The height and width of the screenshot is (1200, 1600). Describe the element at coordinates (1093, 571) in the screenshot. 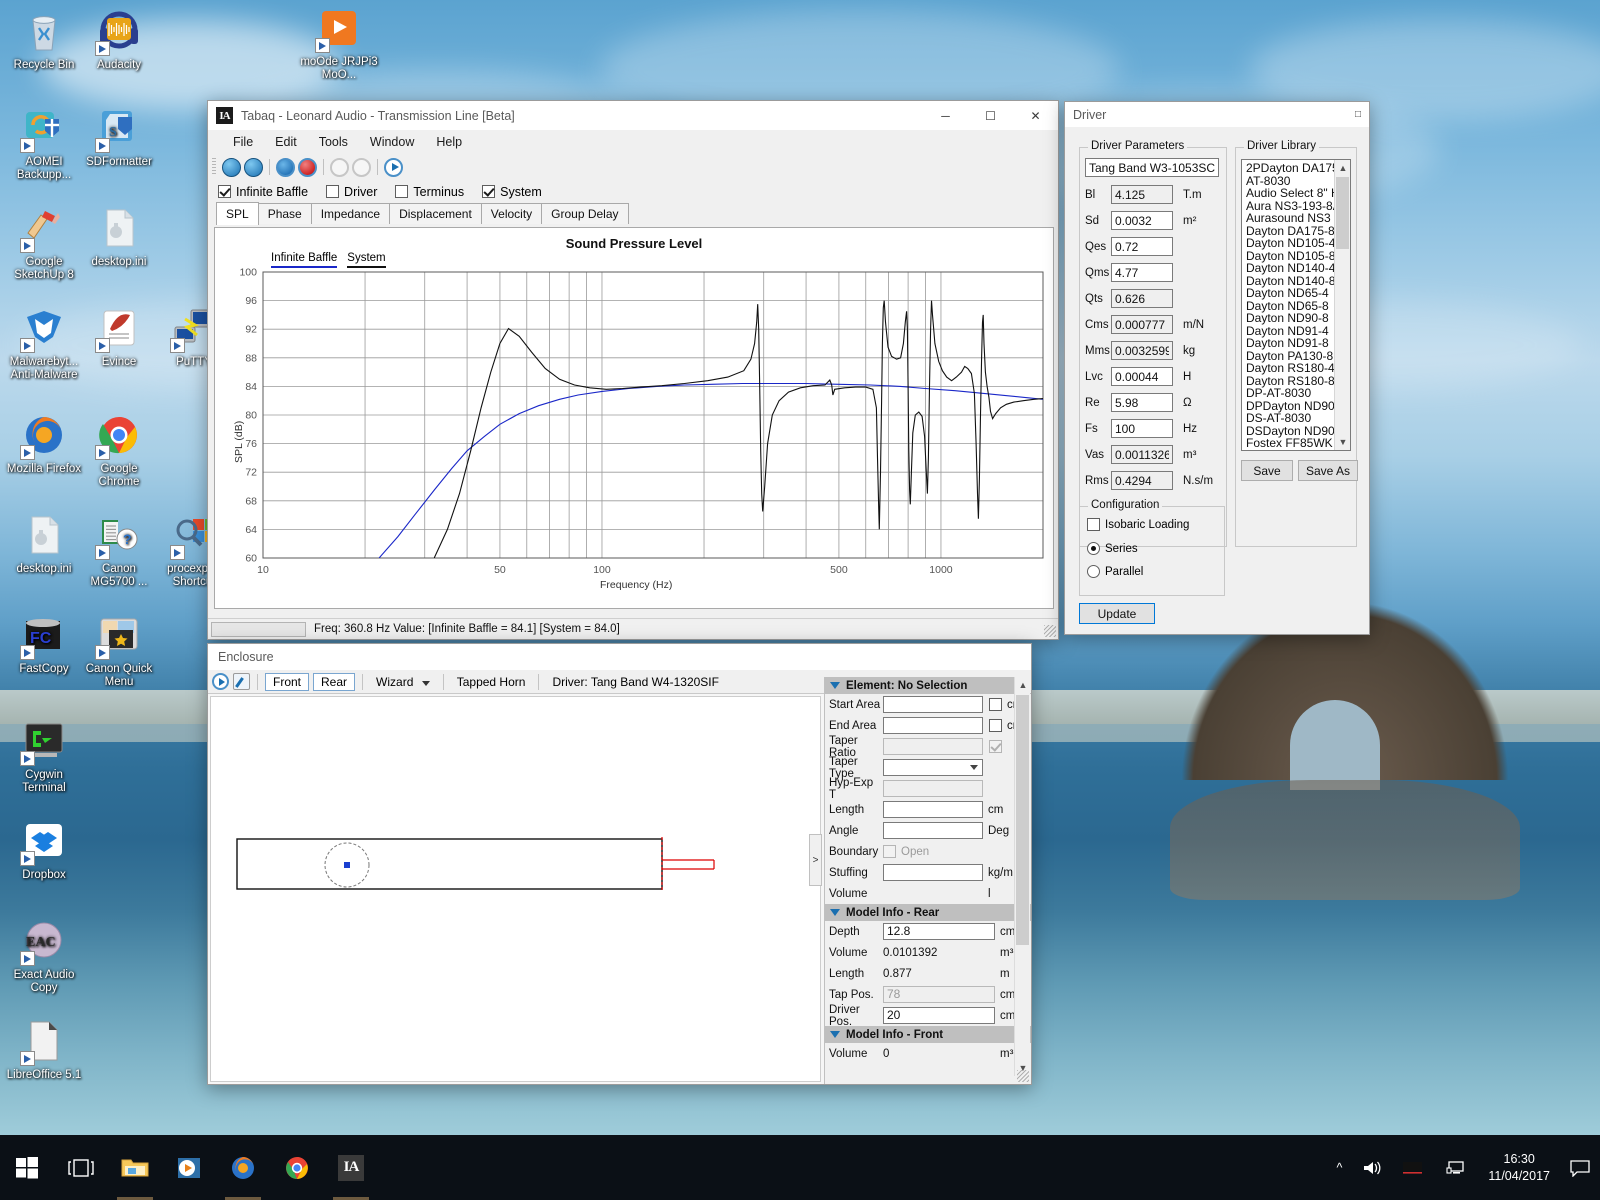

I see `radio-parallel-dot` at that location.